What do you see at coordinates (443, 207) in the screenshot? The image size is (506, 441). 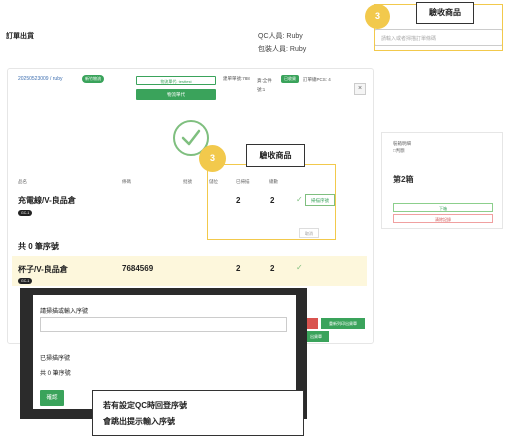 I see `next-box-button: 下箱` at bounding box center [443, 207].